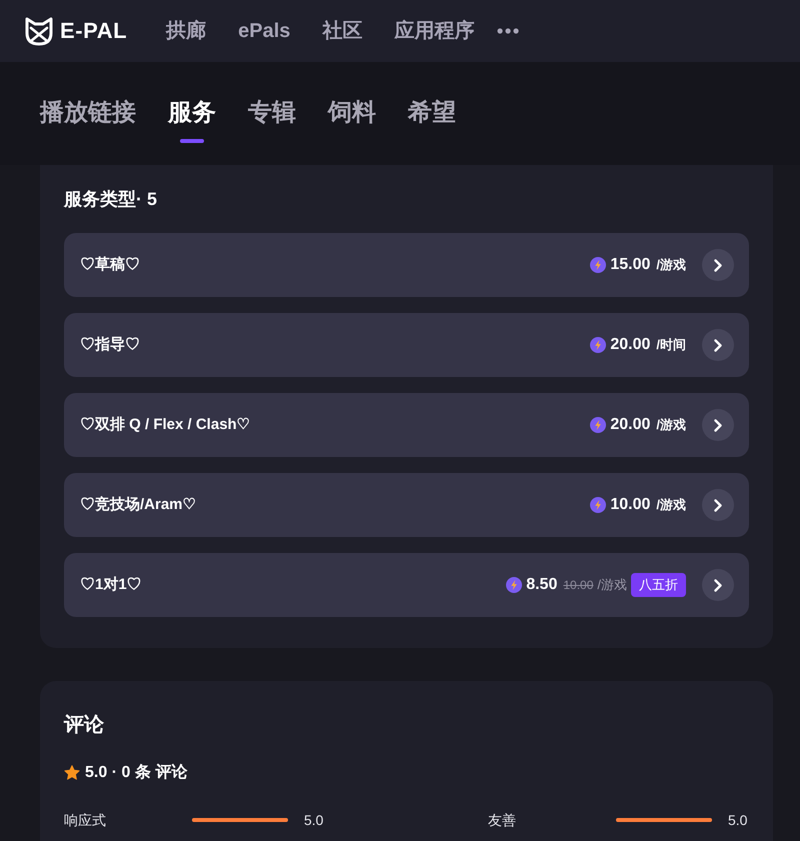  What do you see at coordinates (110, 264) in the screenshot?
I see `service-name: ♡草稿♡` at bounding box center [110, 264].